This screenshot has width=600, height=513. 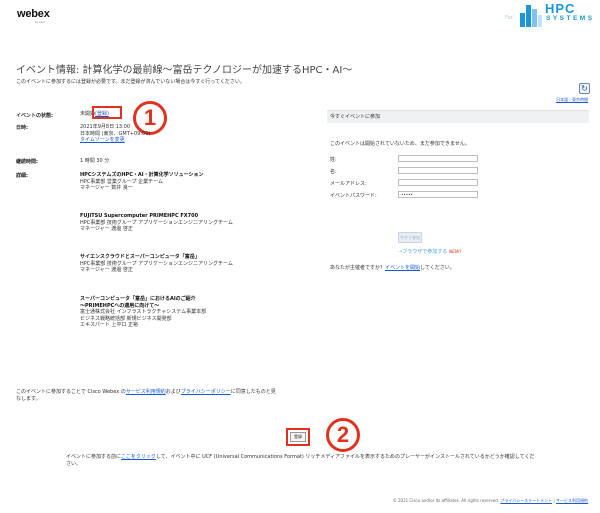 I want to click on session-line: エキスパート 上平口 正裕, so click(x=109, y=325).